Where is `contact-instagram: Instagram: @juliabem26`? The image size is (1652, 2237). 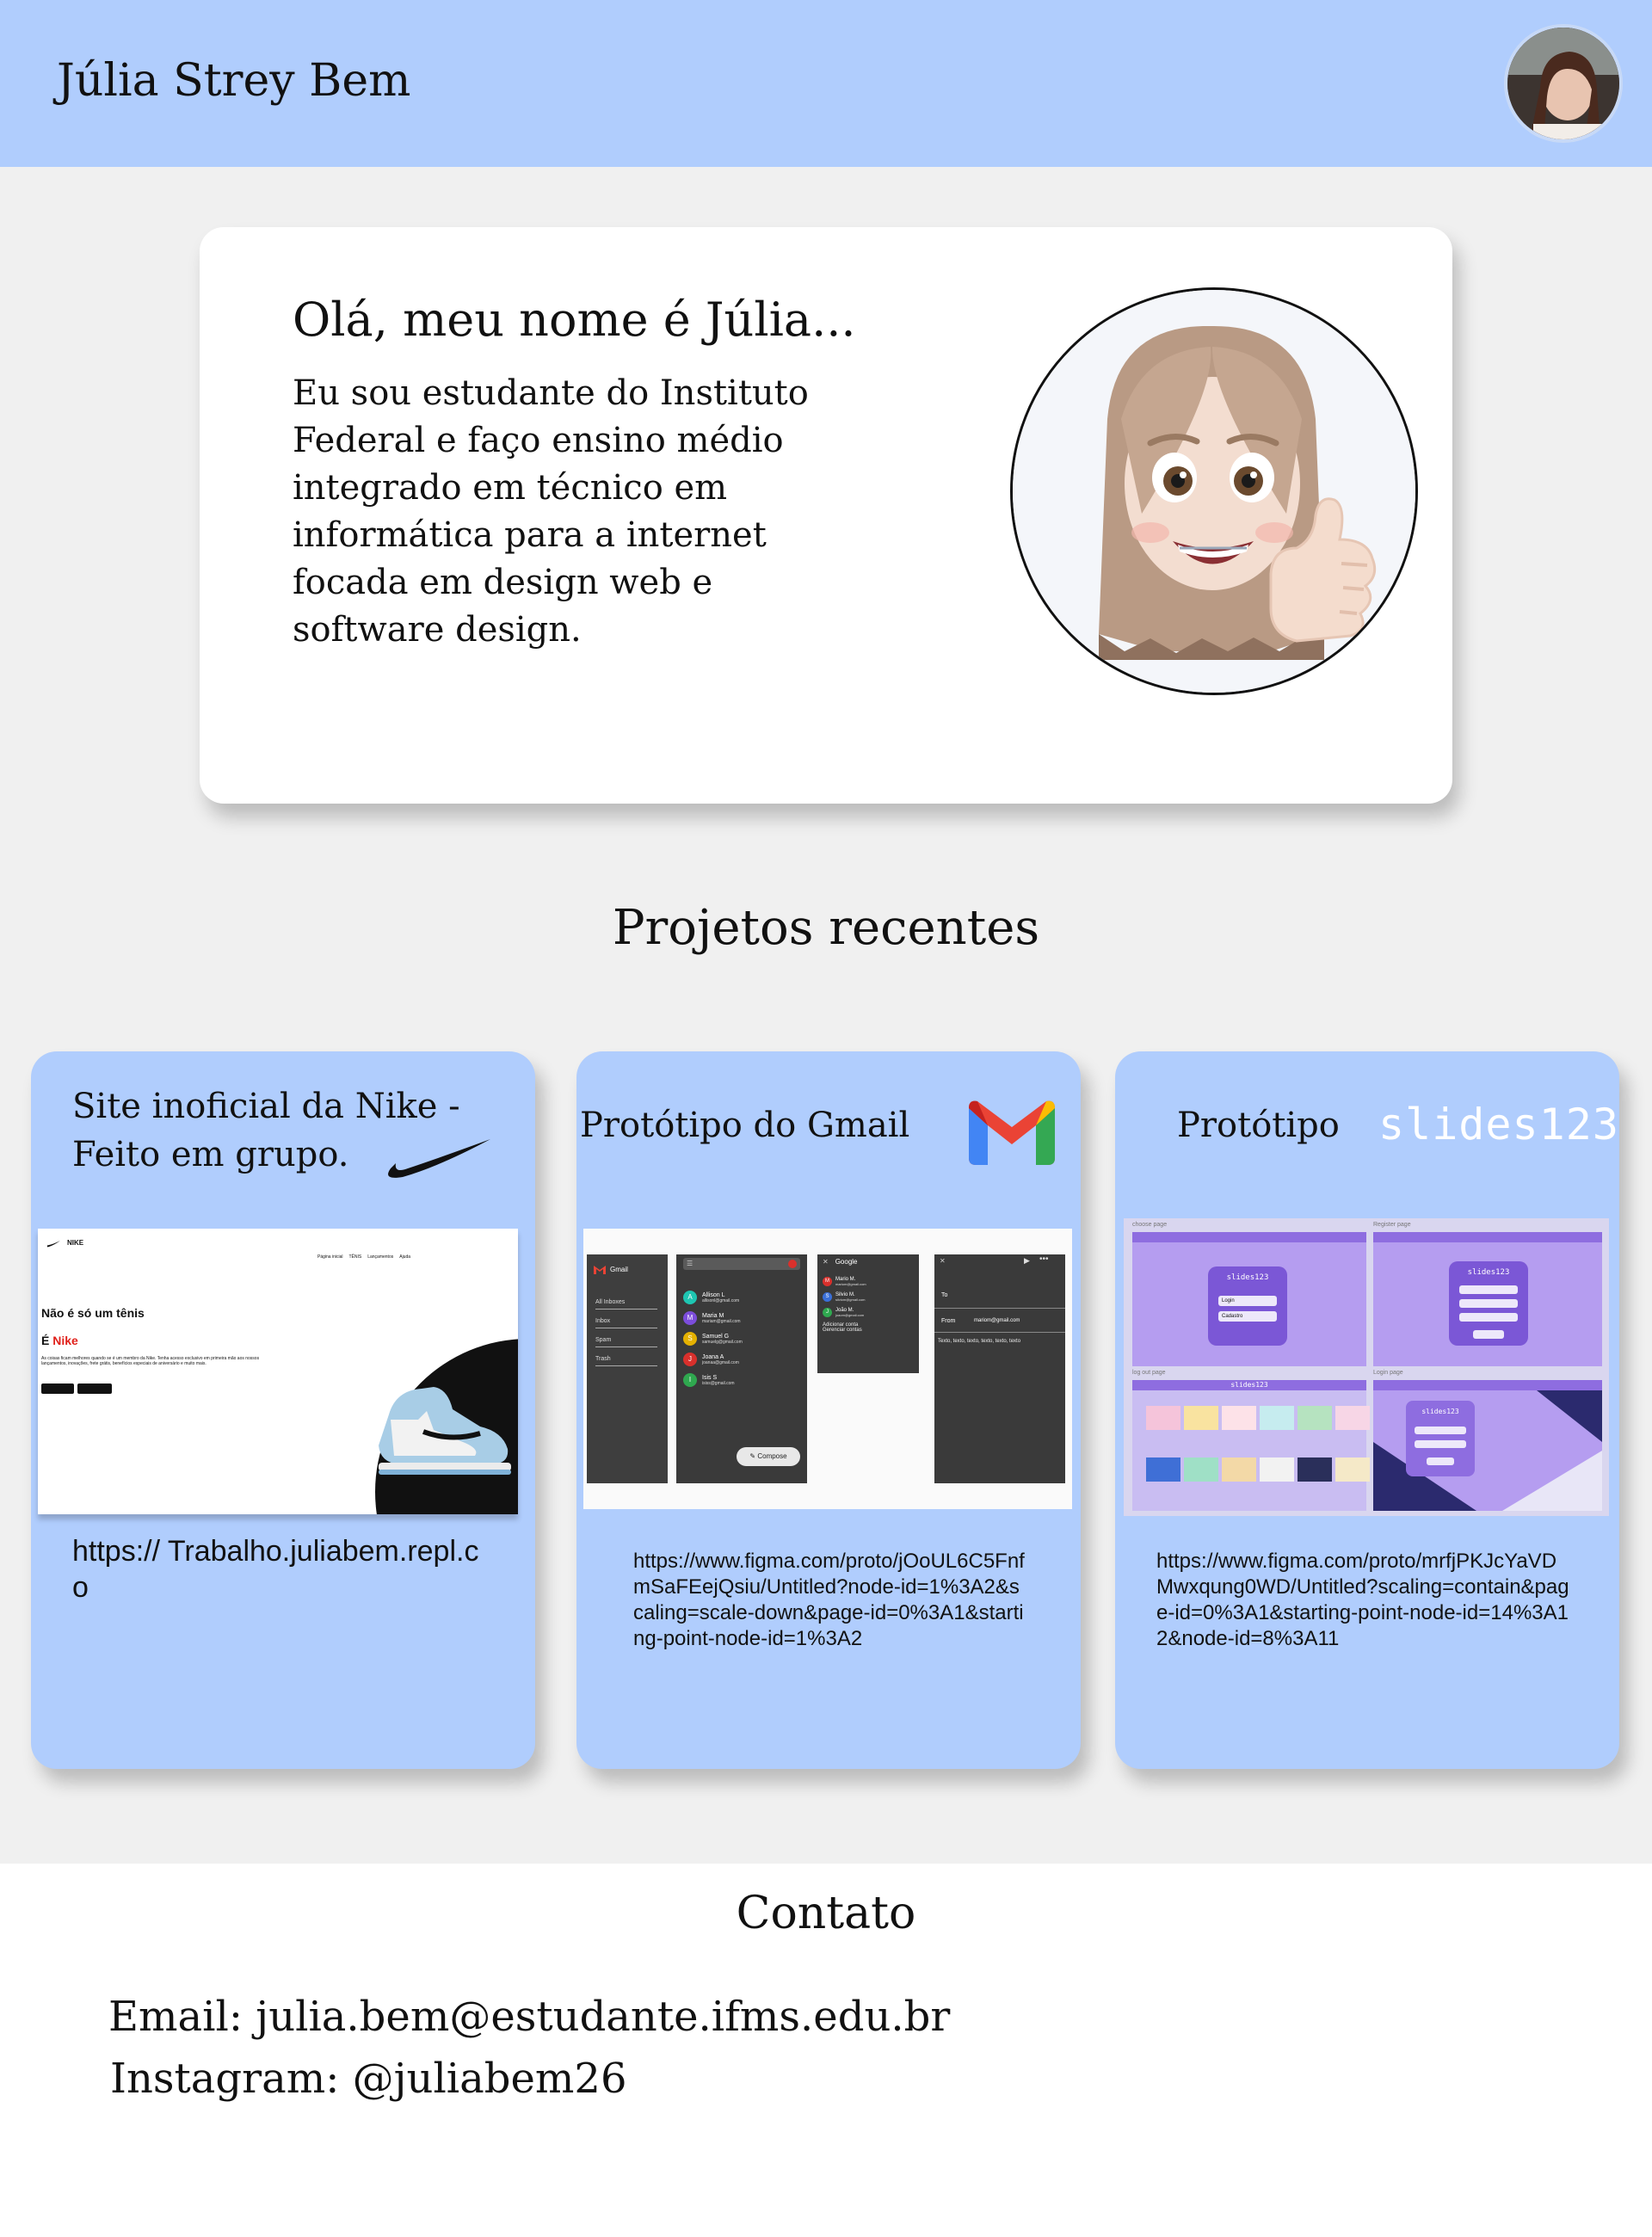
contact-instagram: Instagram: @juliabem26 is located at coordinates (368, 2079).